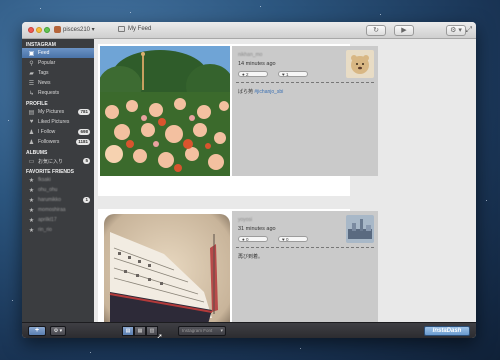  I want to click on like-count: 1, so click(287, 74).